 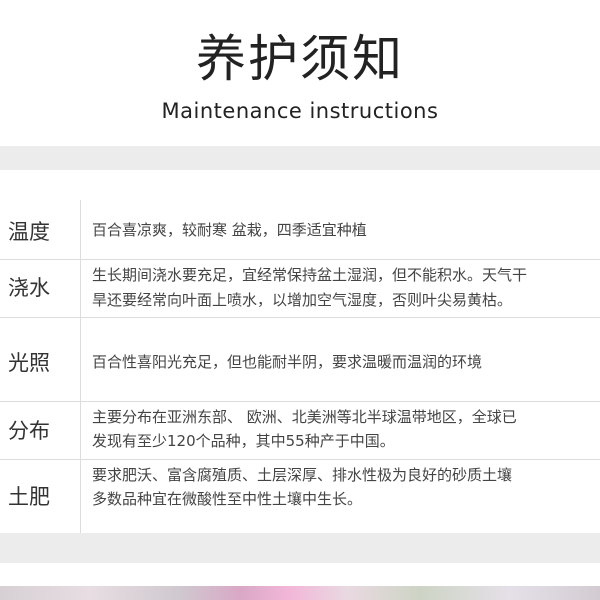 I want to click on table-row-light: 光照 百合性喜阳光充足，但也能耐半阴，要求温暖而温润的环境, so click(x=300, y=359).